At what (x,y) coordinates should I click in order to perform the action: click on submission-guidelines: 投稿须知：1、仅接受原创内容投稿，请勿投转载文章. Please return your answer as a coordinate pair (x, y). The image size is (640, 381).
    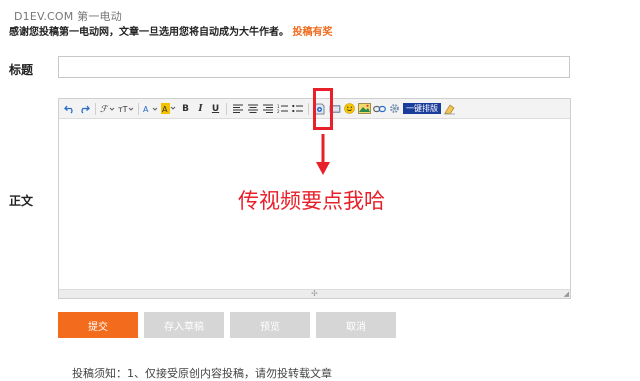
    Looking at the image, I should click on (202, 373).